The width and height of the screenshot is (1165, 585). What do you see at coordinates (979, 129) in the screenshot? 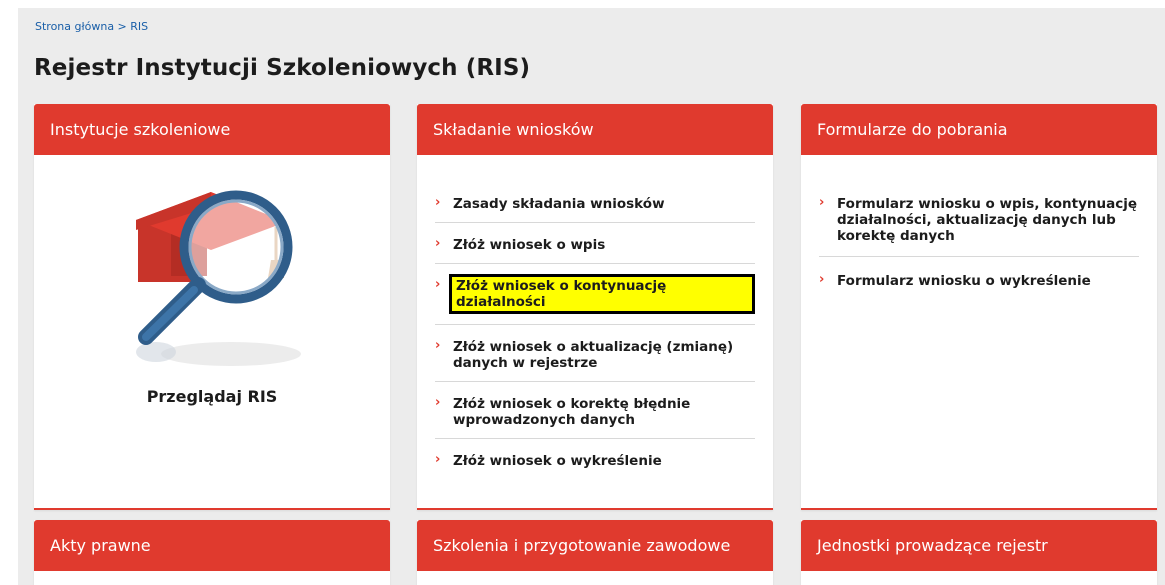
I see `forms-card-header: Formularze do pobrania` at bounding box center [979, 129].